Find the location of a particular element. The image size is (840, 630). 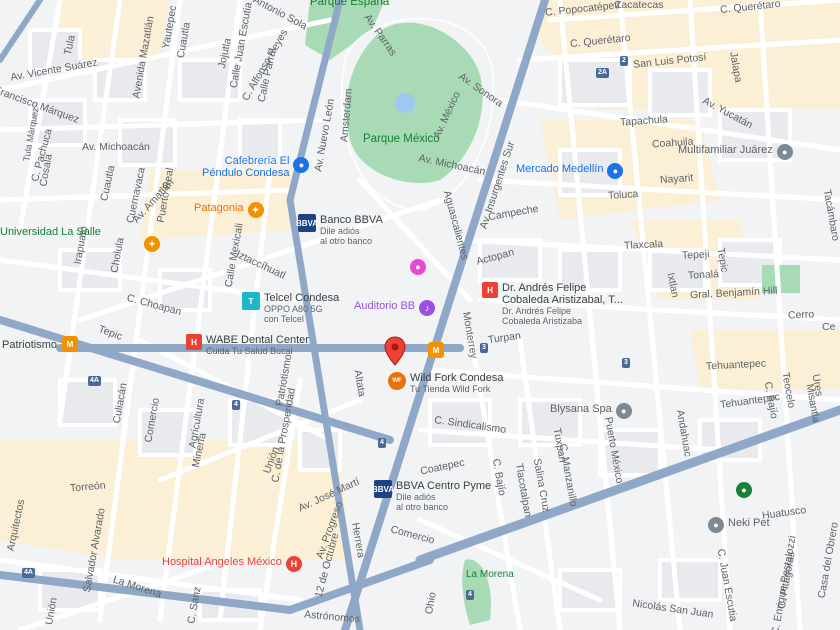

poi-nightlife: ● is located at coordinates (418, 267).